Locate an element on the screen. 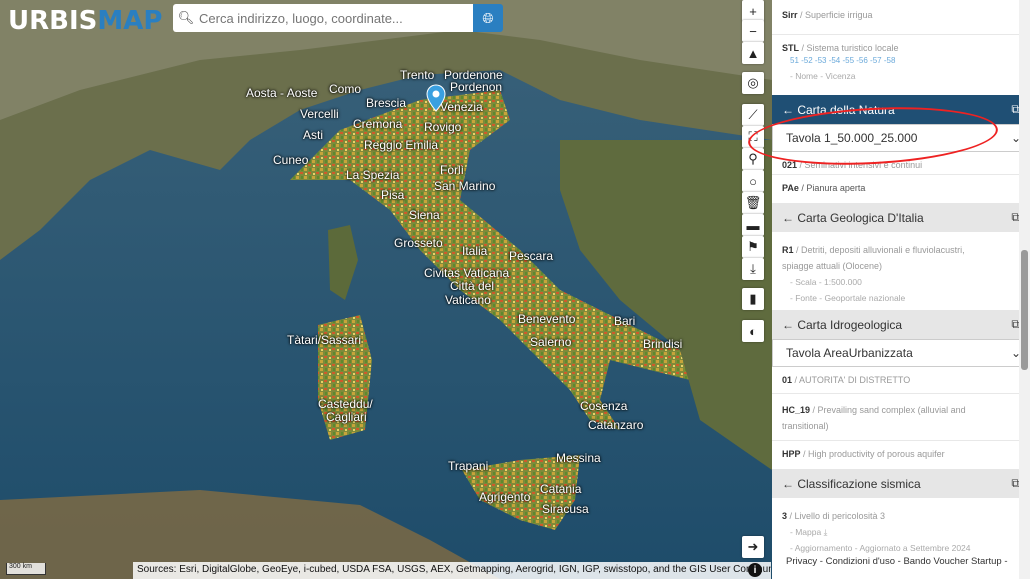 The height and width of the screenshot is (579, 1030). city-label: Siracusa is located at coordinates (565, 509).